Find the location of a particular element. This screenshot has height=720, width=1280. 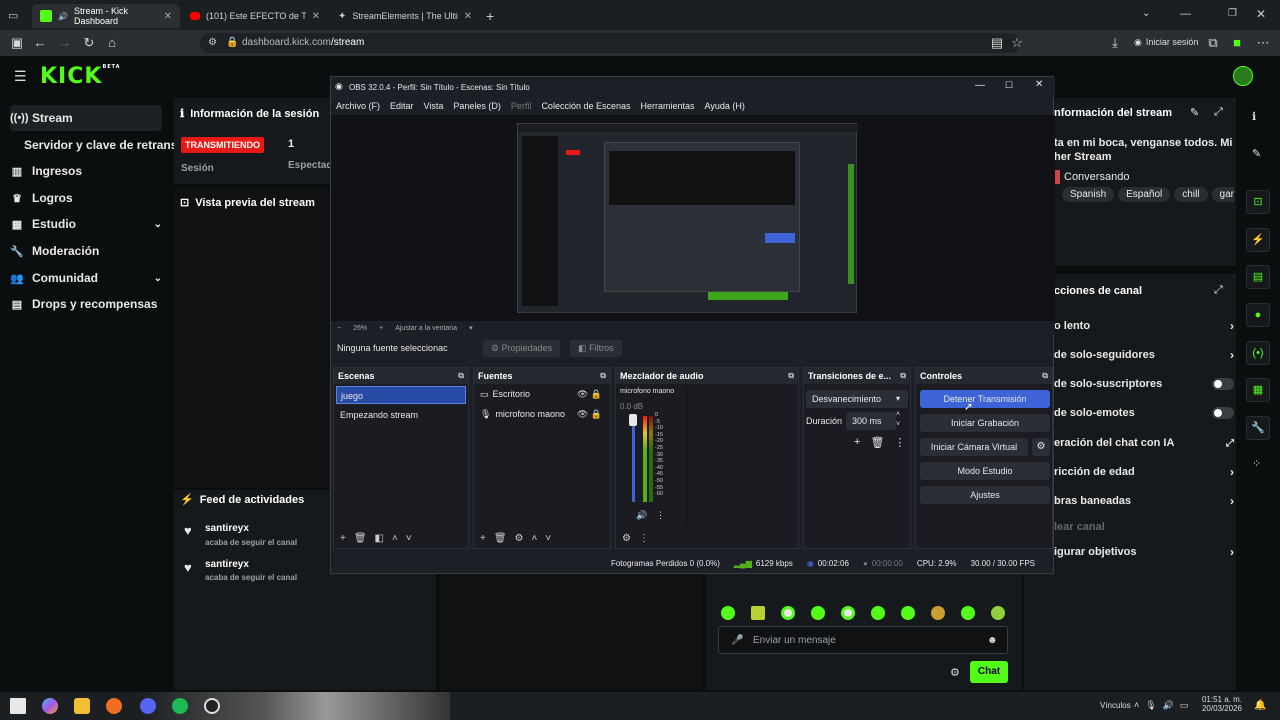

speaker-icon: 🔊 is located at coordinates (641, 515).